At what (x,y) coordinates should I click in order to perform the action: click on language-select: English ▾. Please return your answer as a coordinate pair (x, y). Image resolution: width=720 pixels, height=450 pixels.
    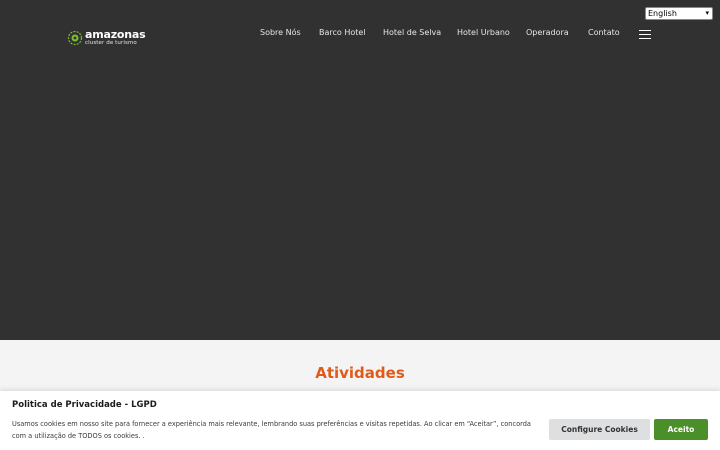
    Looking at the image, I should click on (679, 13).